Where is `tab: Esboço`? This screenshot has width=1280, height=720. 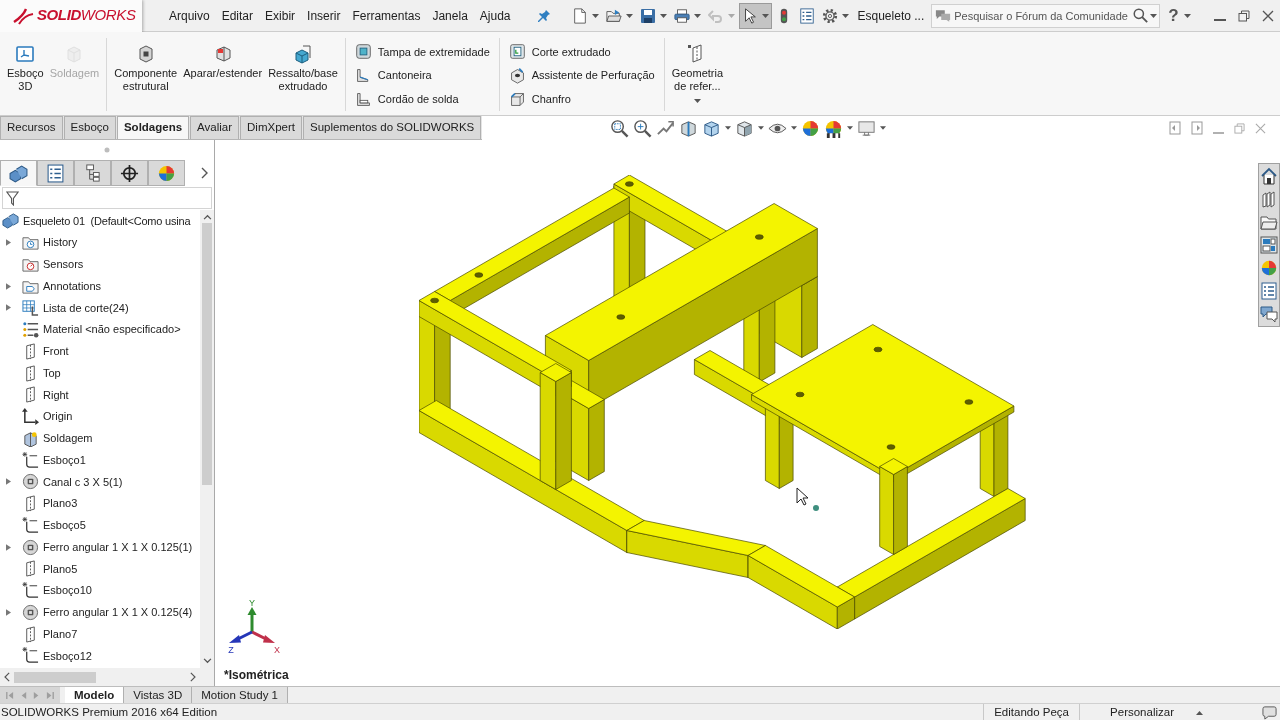 tab: Esboço is located at coordinates (89, 127).